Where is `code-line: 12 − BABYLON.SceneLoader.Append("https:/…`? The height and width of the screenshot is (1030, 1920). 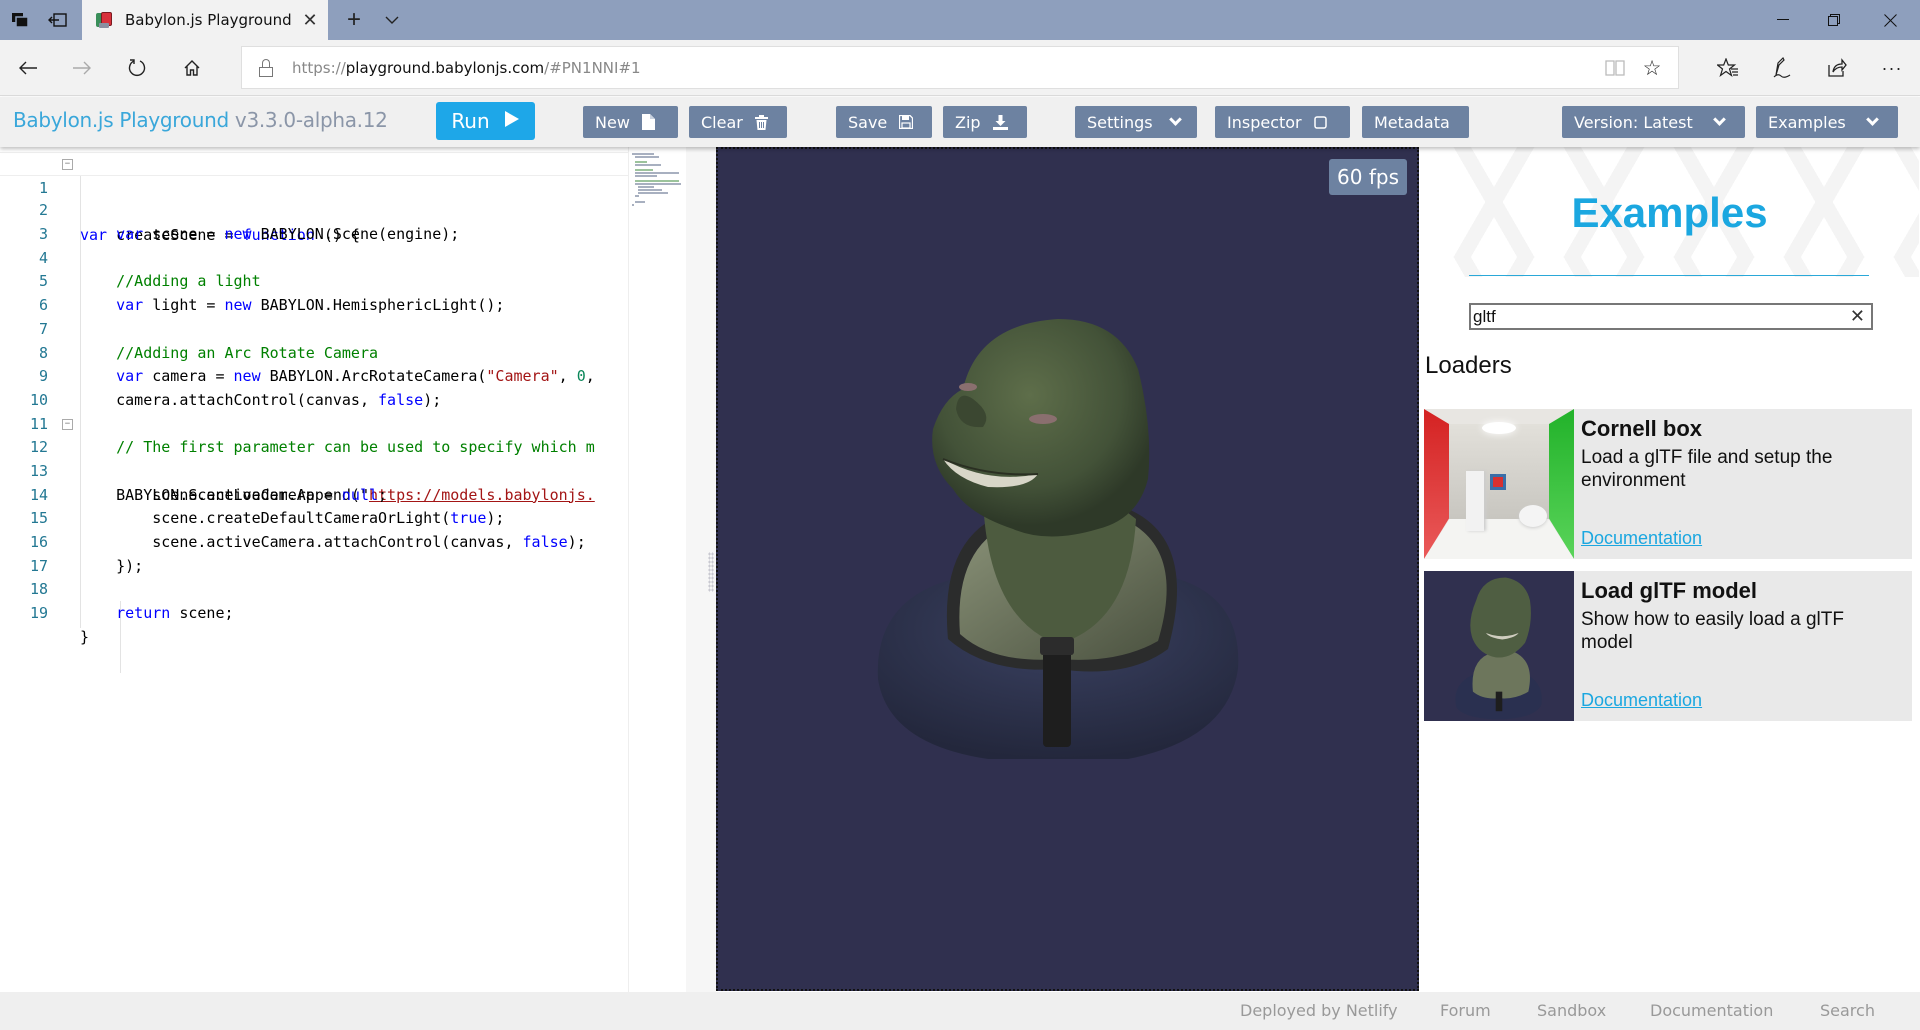
code-line: 12 − BABYLON.SceneLoader.Append("https:/… is located at coordinates (314, 458).